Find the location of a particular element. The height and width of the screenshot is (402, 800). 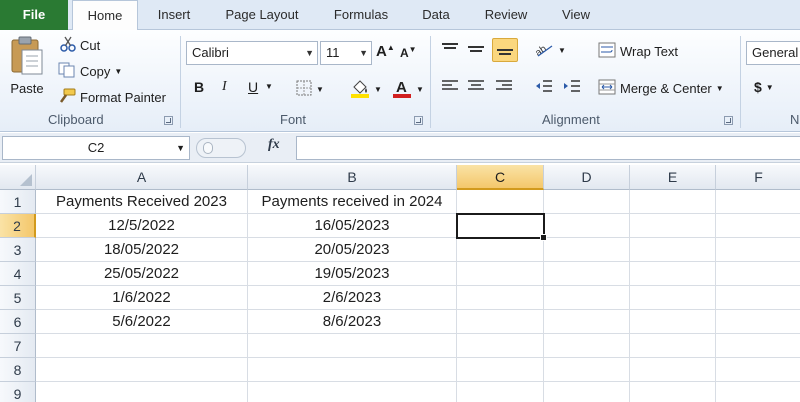

row-header-5: 5 is located at coordinates (18, 298).